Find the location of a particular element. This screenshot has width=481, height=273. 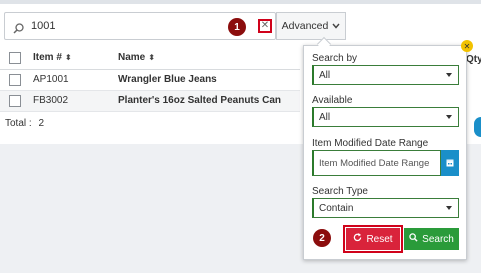

search-type-label: Search Type is located at coordinates (340, 191).